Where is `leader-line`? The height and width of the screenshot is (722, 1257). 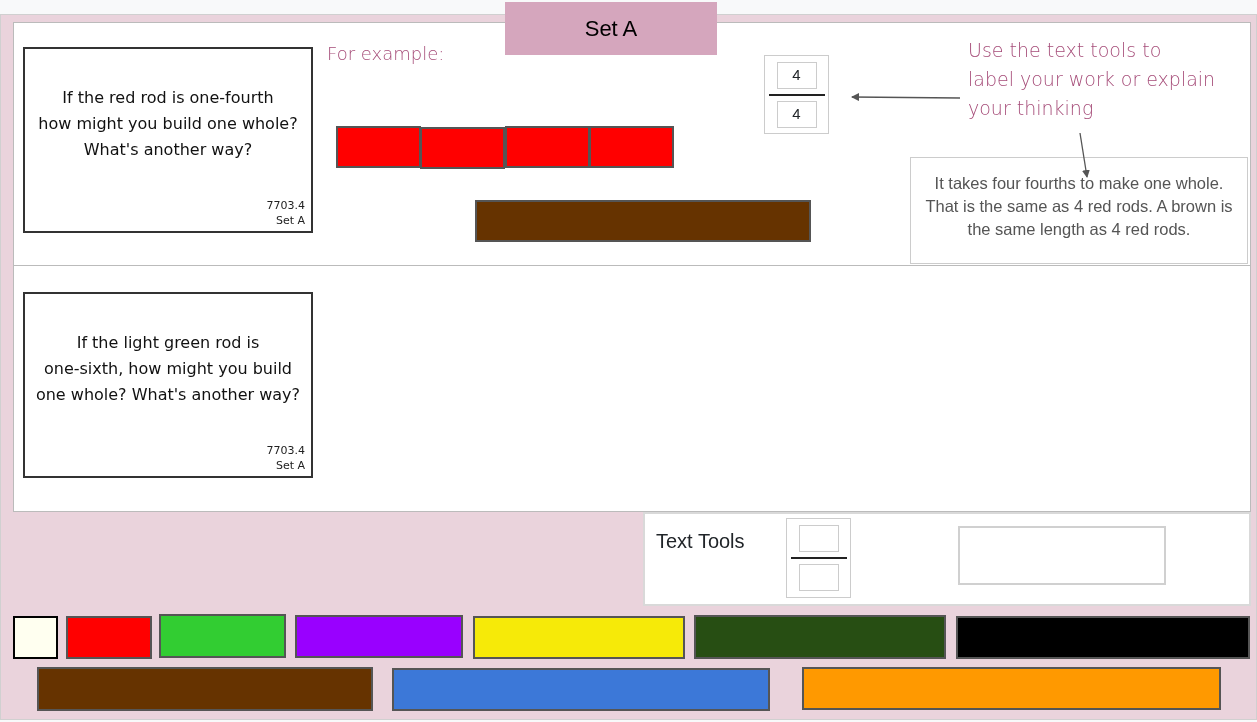 leader-line is located at coordinates (1084, 155).